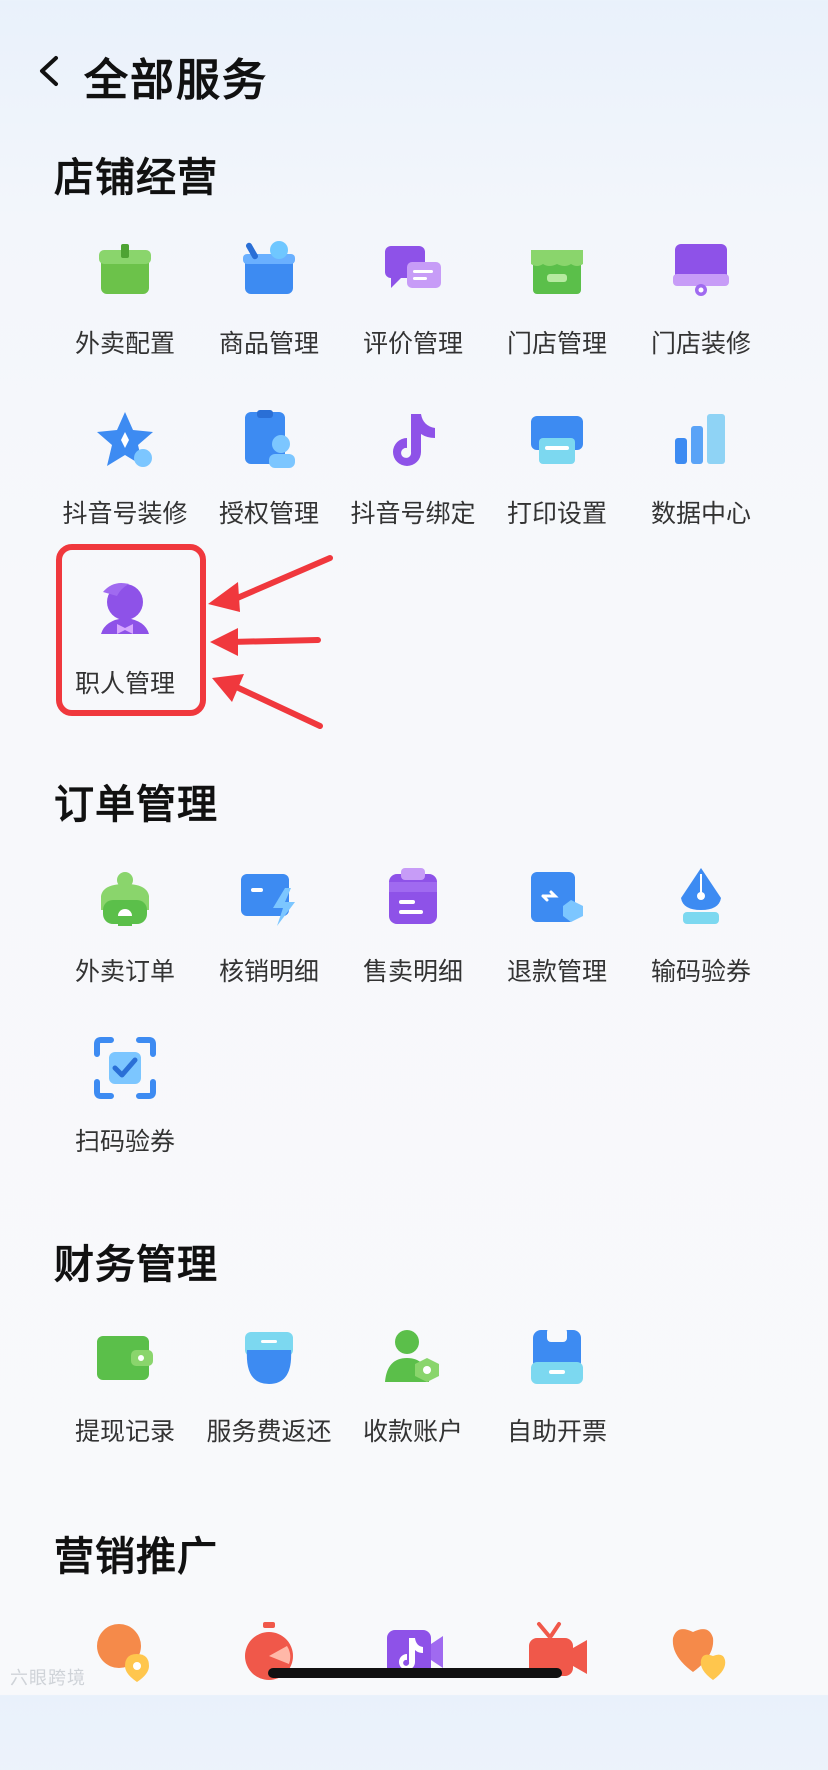 The height and width of the screenshot is (1770, 828). What do you see at coordinates (556, 971) in the screenshot?
I see `service-label: 退款管理` at bounding box center [556, 971].